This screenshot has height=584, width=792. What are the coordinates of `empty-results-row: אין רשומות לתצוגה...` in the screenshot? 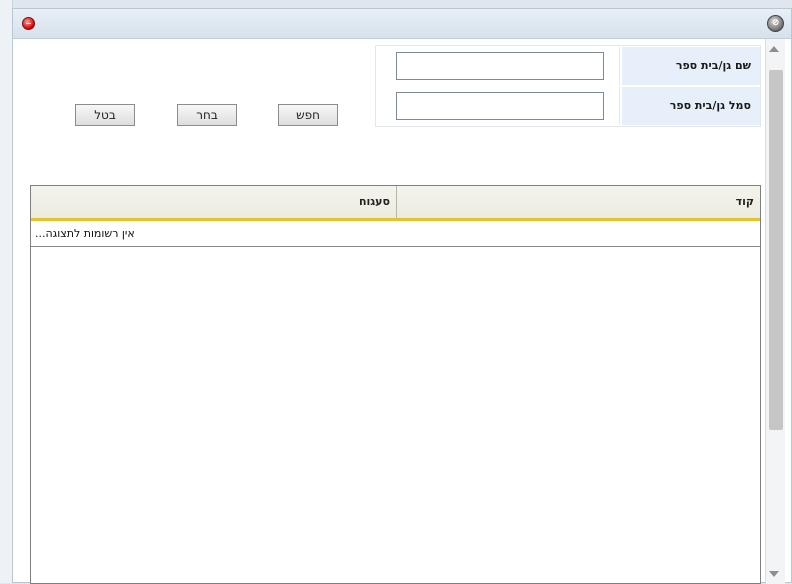 It's located at (395, 235).